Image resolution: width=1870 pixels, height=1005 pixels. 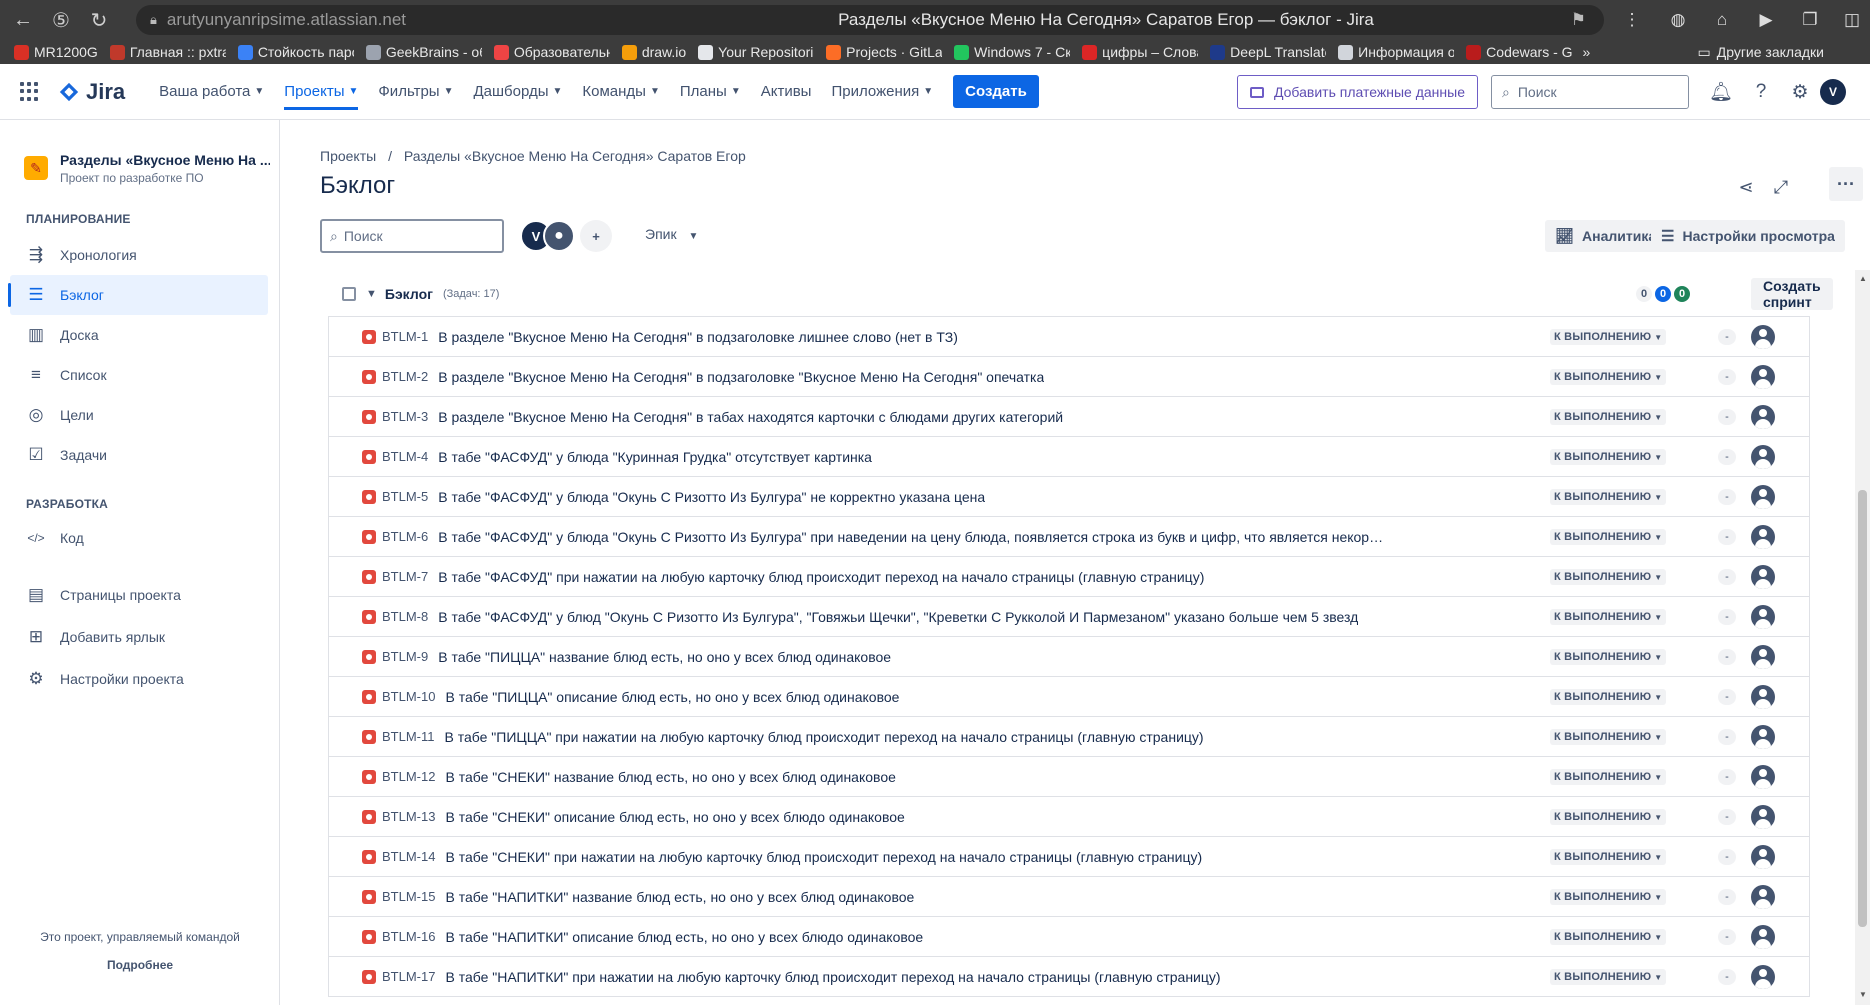 I want to click on more-actions-button: ···, so click(x=1846, y=184).